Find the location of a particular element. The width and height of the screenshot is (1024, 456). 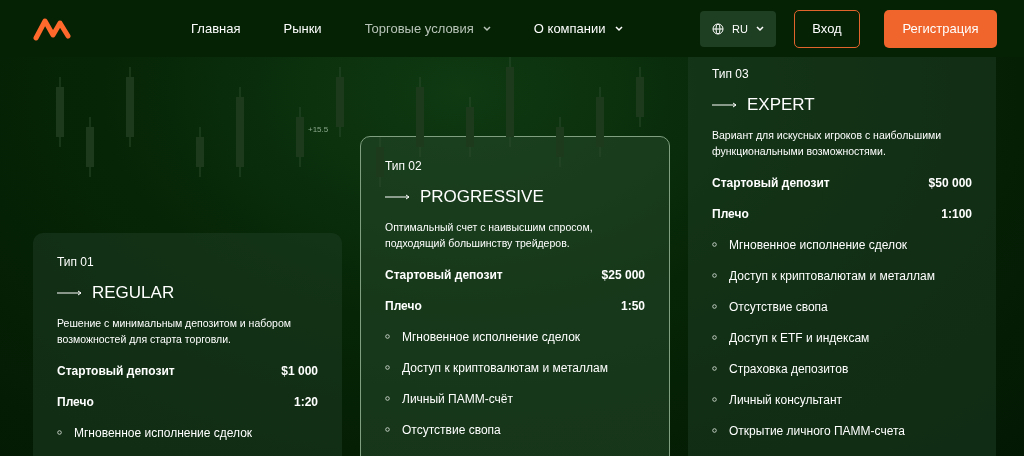

nav-link: Главная is located at coordinates (216, 28).